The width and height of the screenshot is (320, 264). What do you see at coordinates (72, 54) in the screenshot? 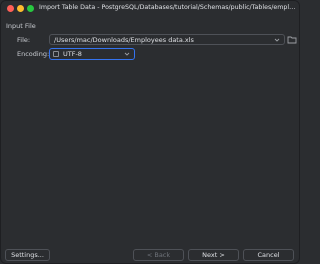
I see `encoding-value: UTF-8` at bounding box center [72, 54].